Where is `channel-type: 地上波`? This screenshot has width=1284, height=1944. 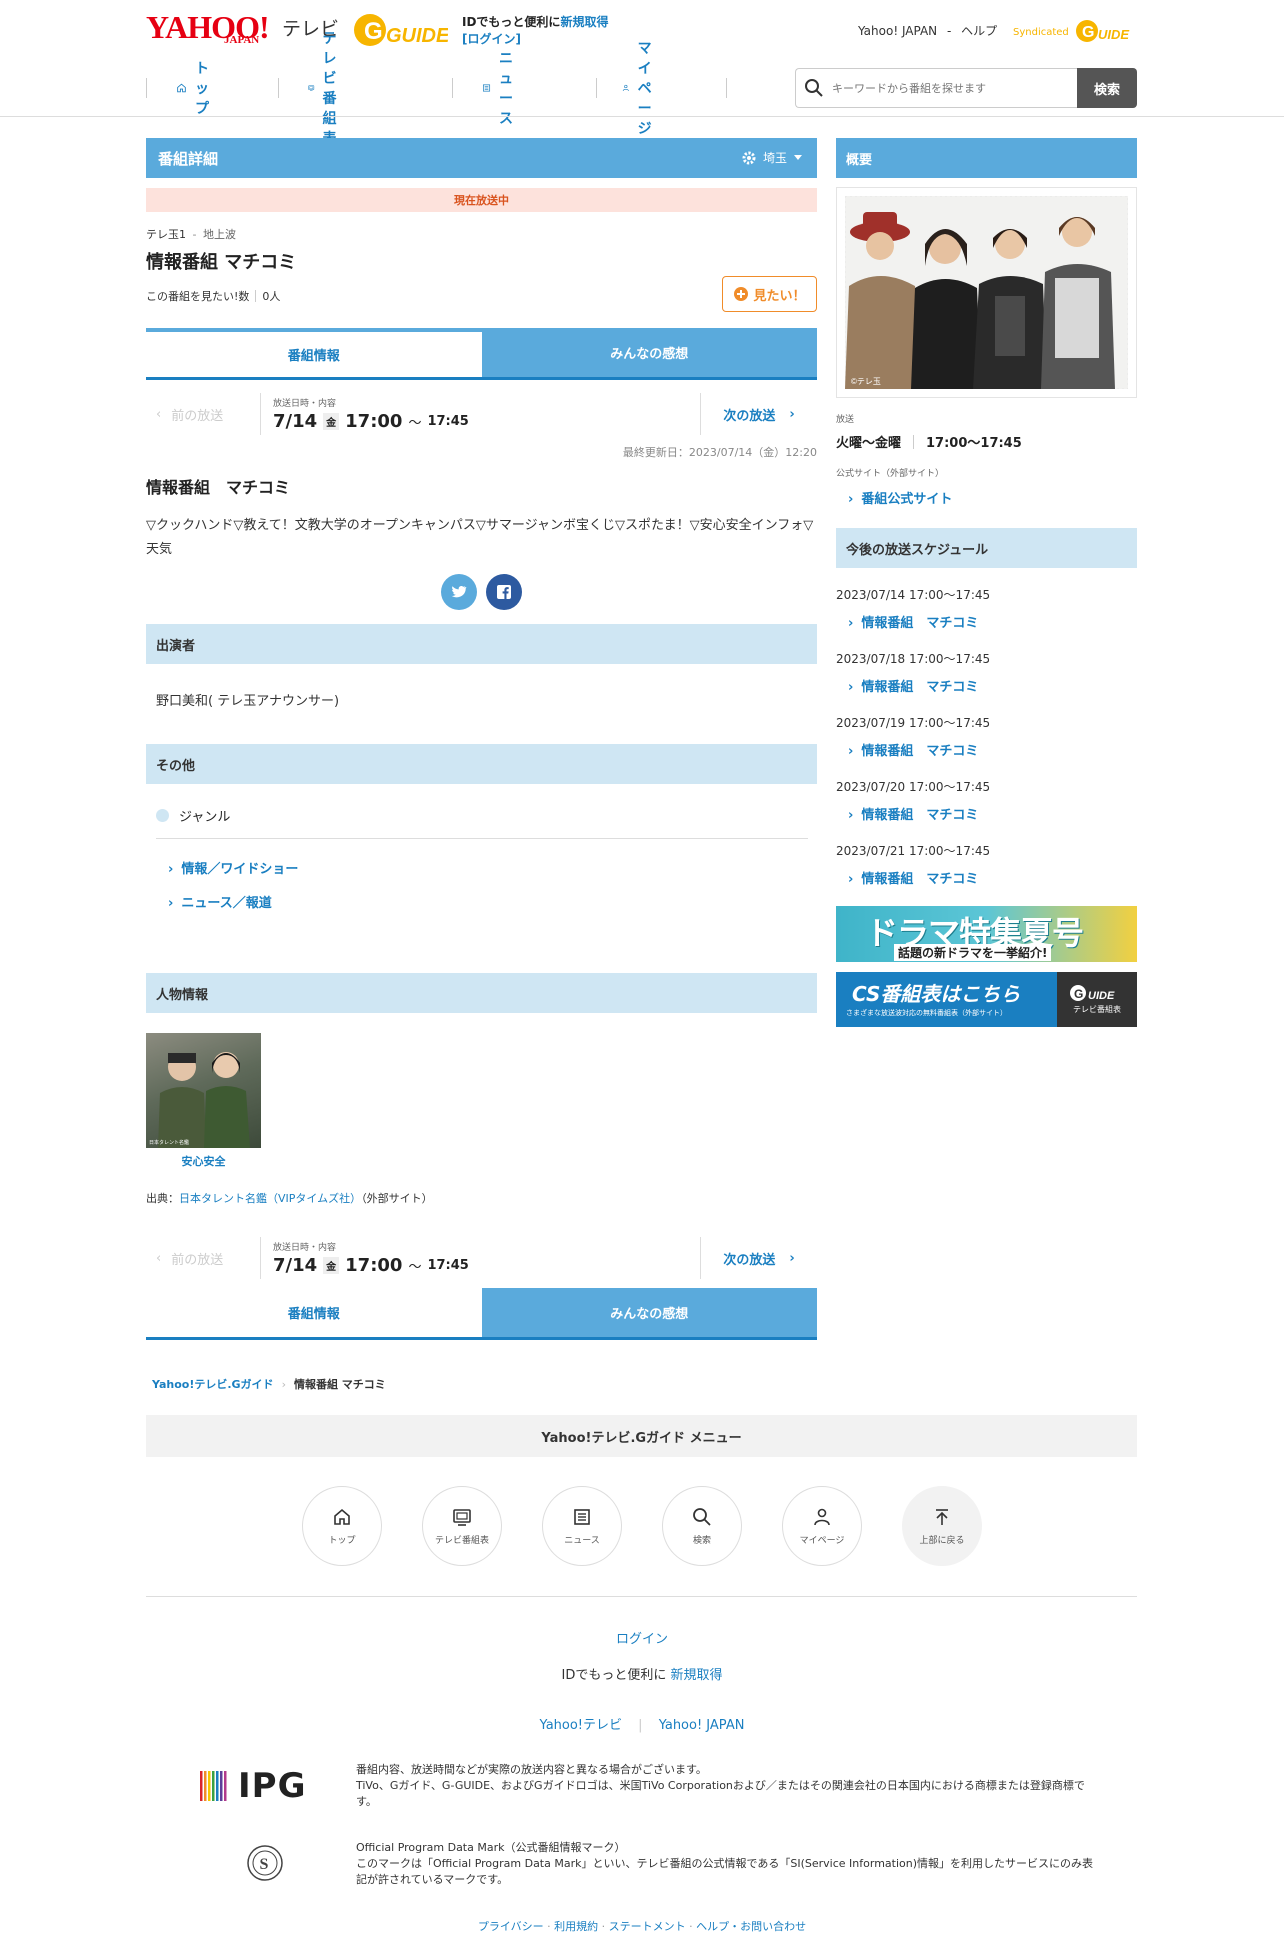
channel-type: 地上波 is located at coordinates (219, 234).